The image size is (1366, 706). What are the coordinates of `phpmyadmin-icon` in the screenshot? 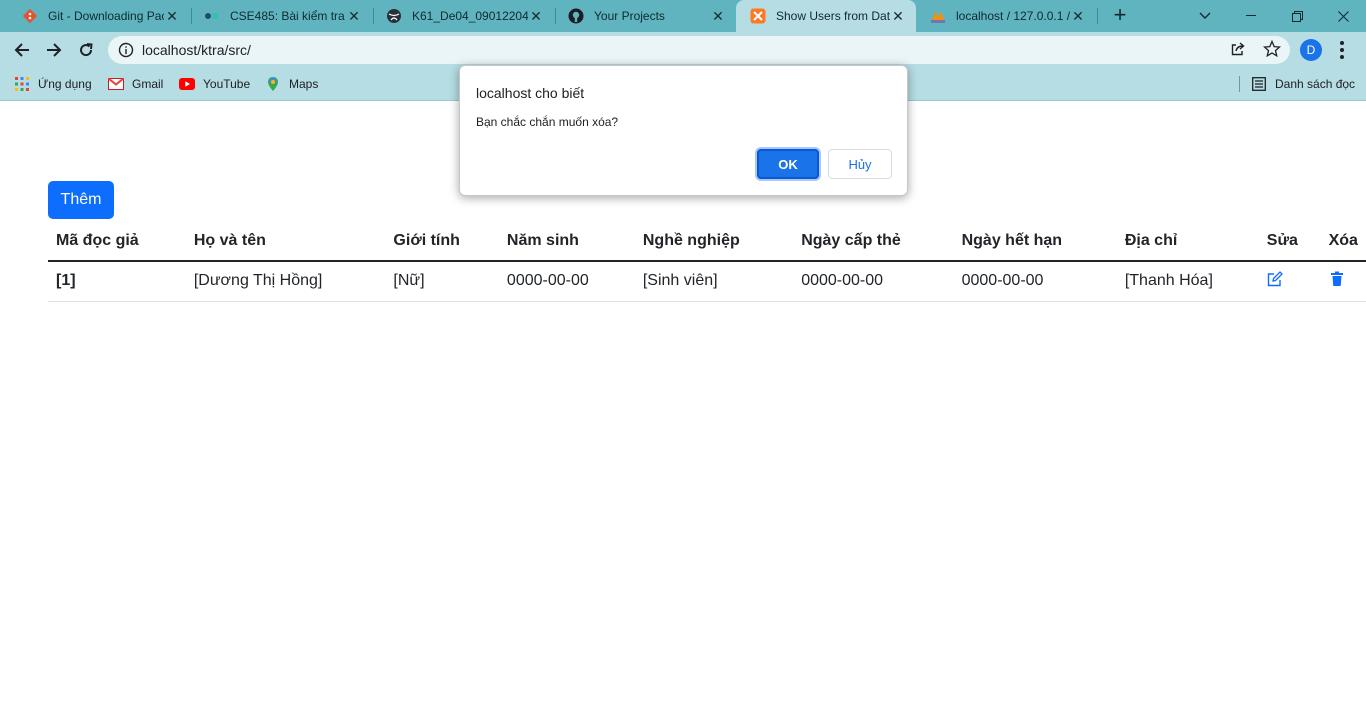 It's located at (938, 16).